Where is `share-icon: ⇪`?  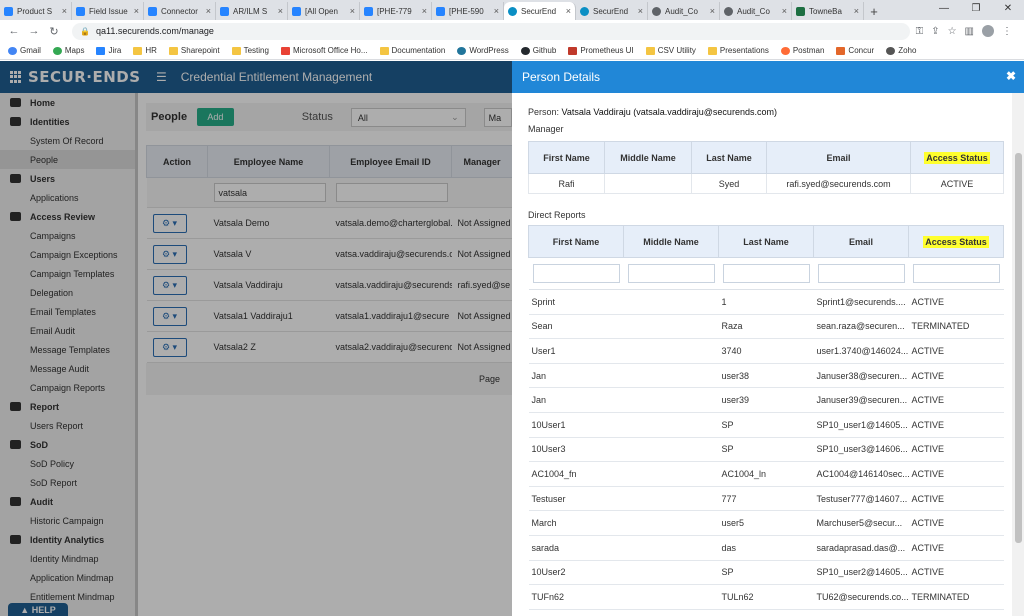
share-icon: ⇪ is located at coordinates (935, 31).